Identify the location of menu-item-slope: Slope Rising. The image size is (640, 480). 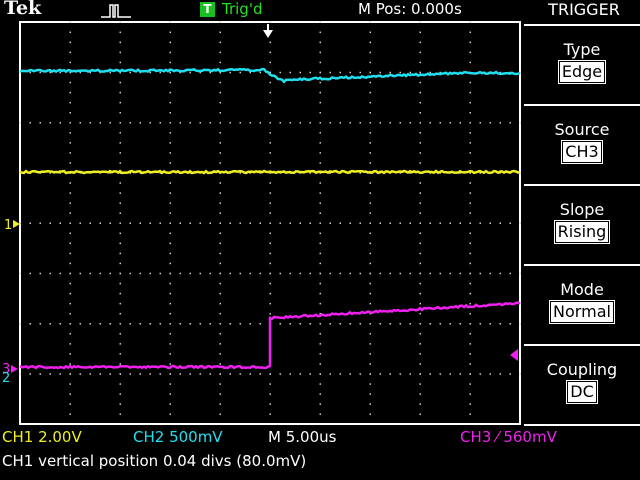
(582, 225).